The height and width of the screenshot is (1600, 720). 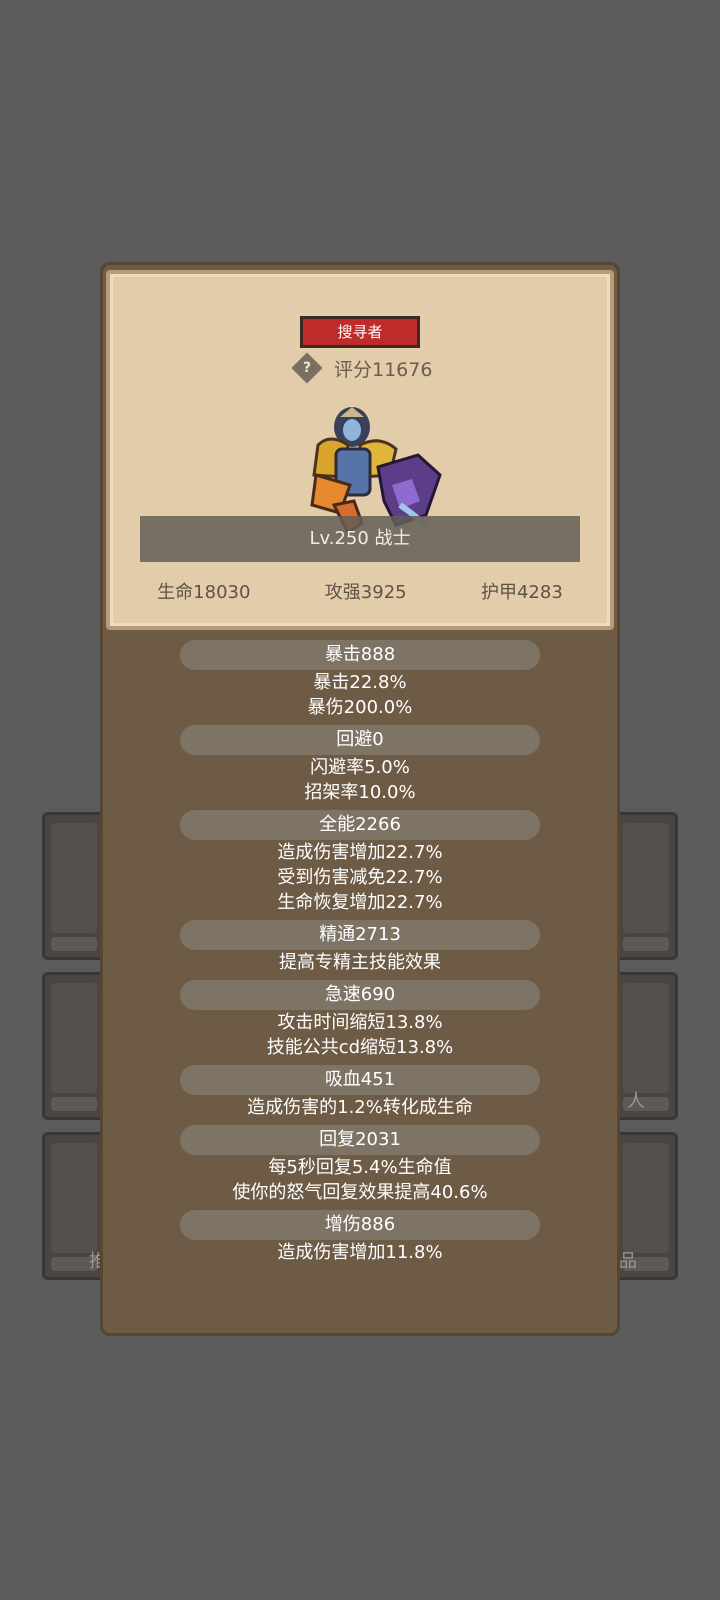 I want to click on stat-line: 技能公共cd缩短13.8%, so click(x=360, y=1047).